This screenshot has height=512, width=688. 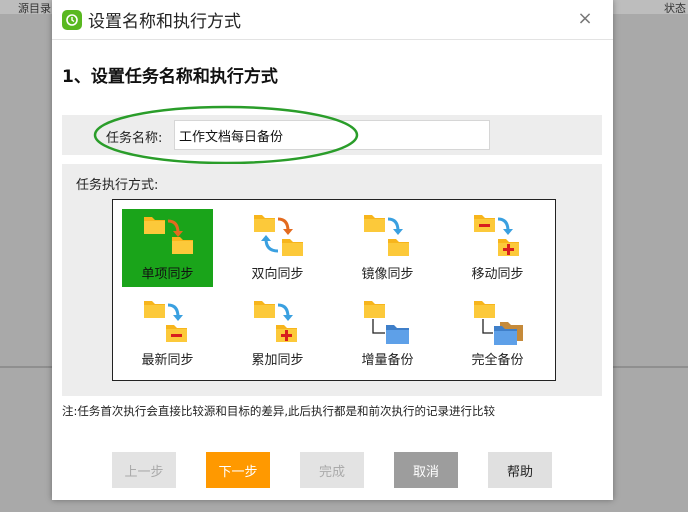 What do you see at coordinates (386, 235) in the screenshot?
I see `mirror-sync-icon` at bounding box center [386, 235].